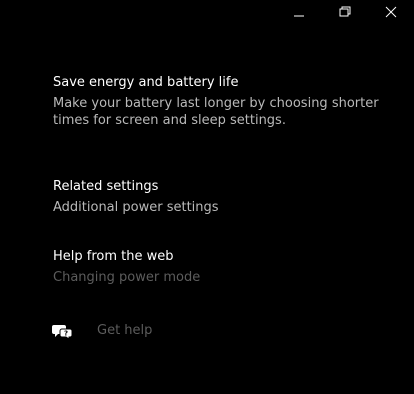 The height and width of the screenshot is (394, 414). Describe the element at coordinates (126, 267) in the screenshot. I see `help-web-section: Help from the web Changing power mode` at that location.